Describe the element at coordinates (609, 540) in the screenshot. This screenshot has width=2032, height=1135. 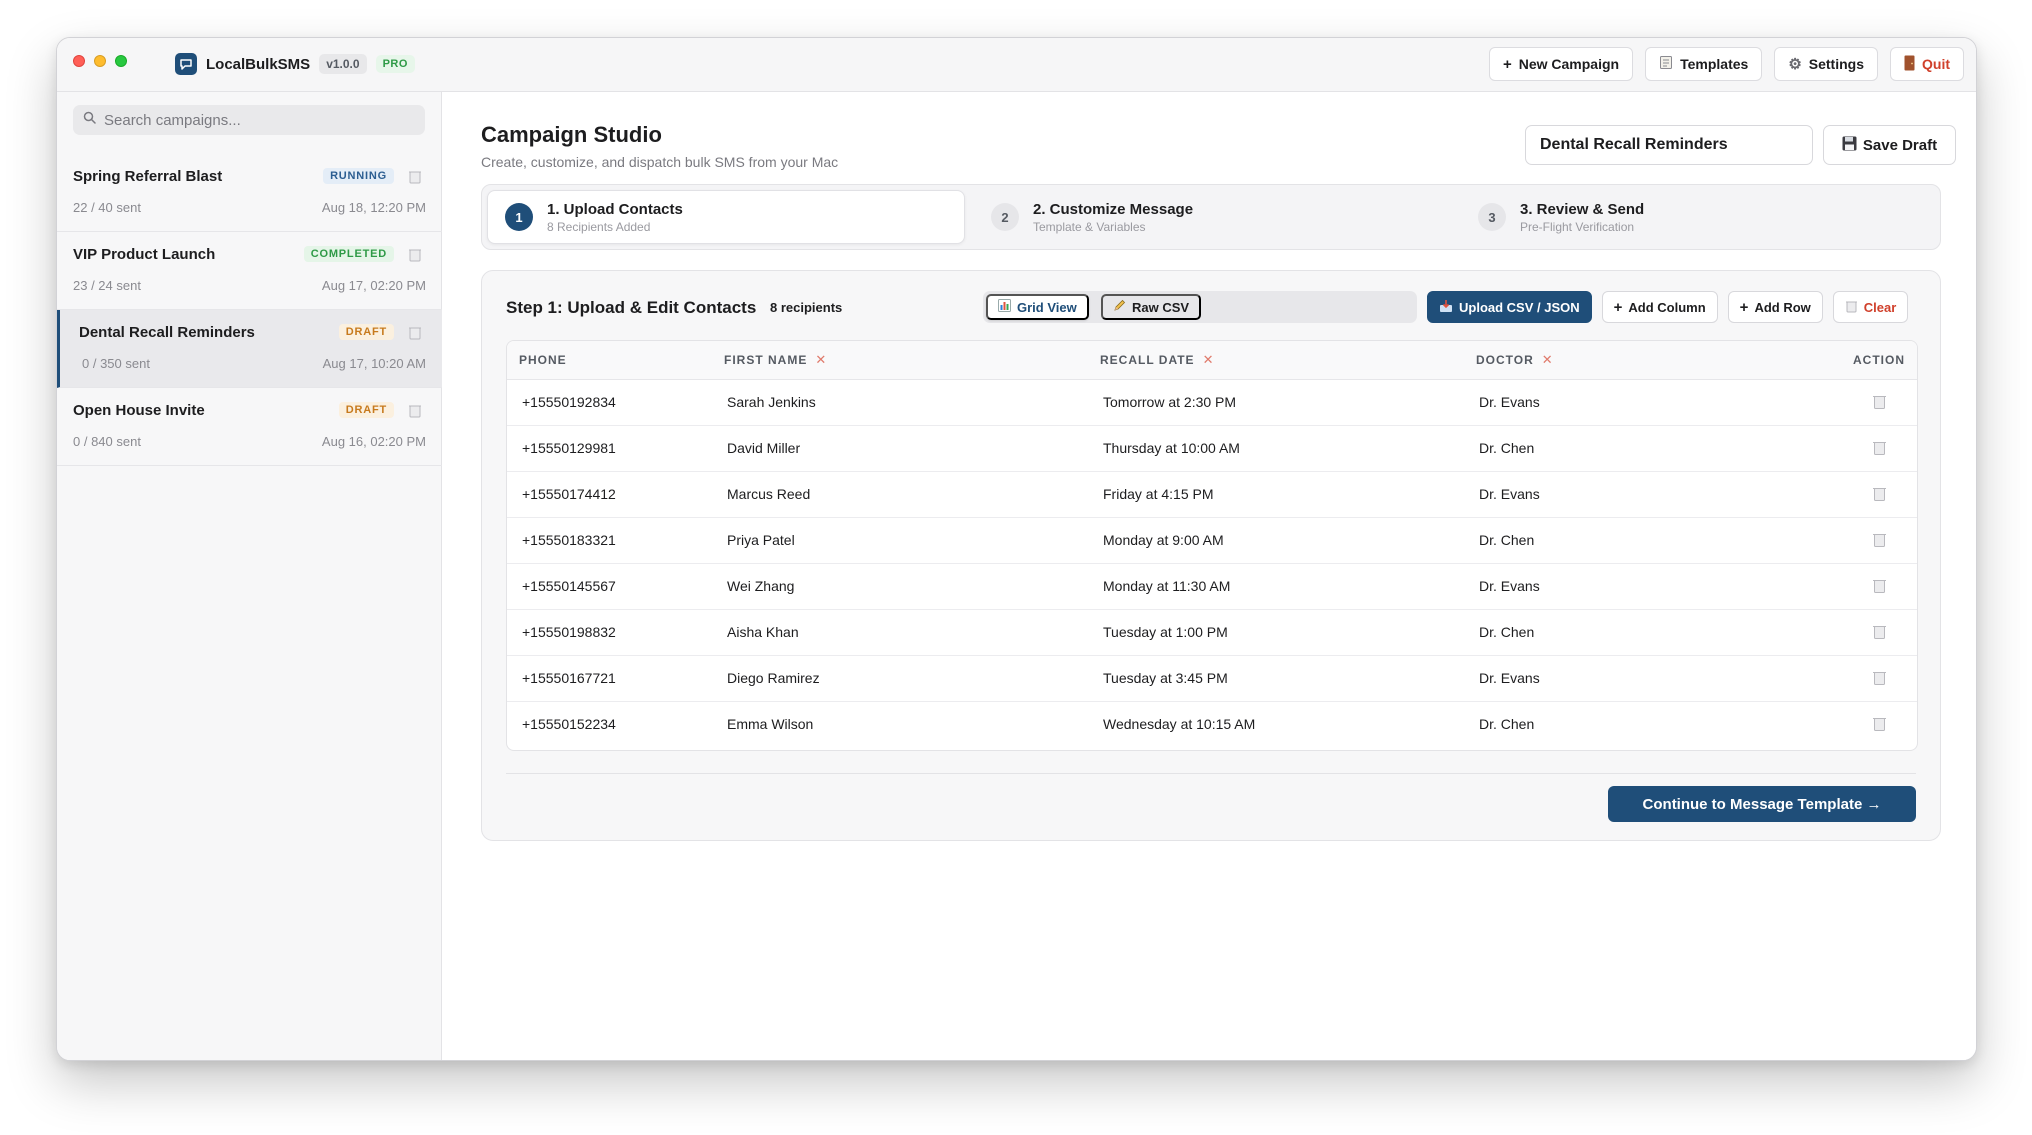
I see `phone-cell: +15550183321` at that location.